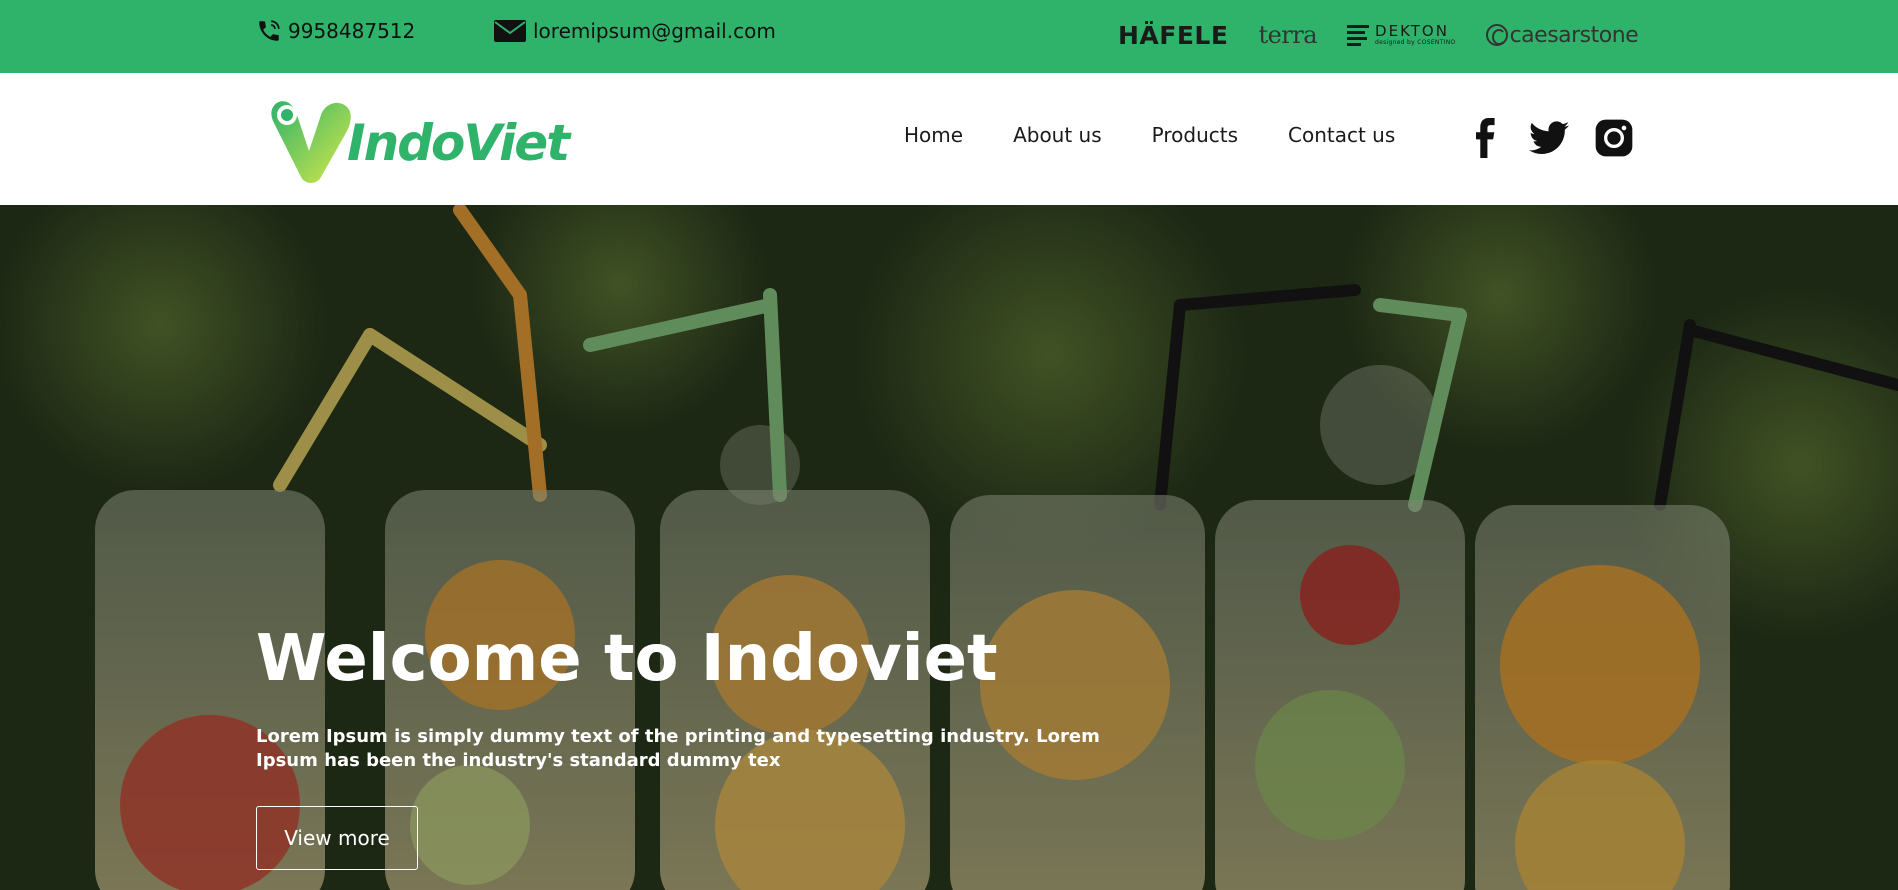 The height and width of the screenshot is (890, 1898). Describe the element at coordinates (1173, 35) in the screenshot. I see `hafele-logo: HÄFELE` at that location.